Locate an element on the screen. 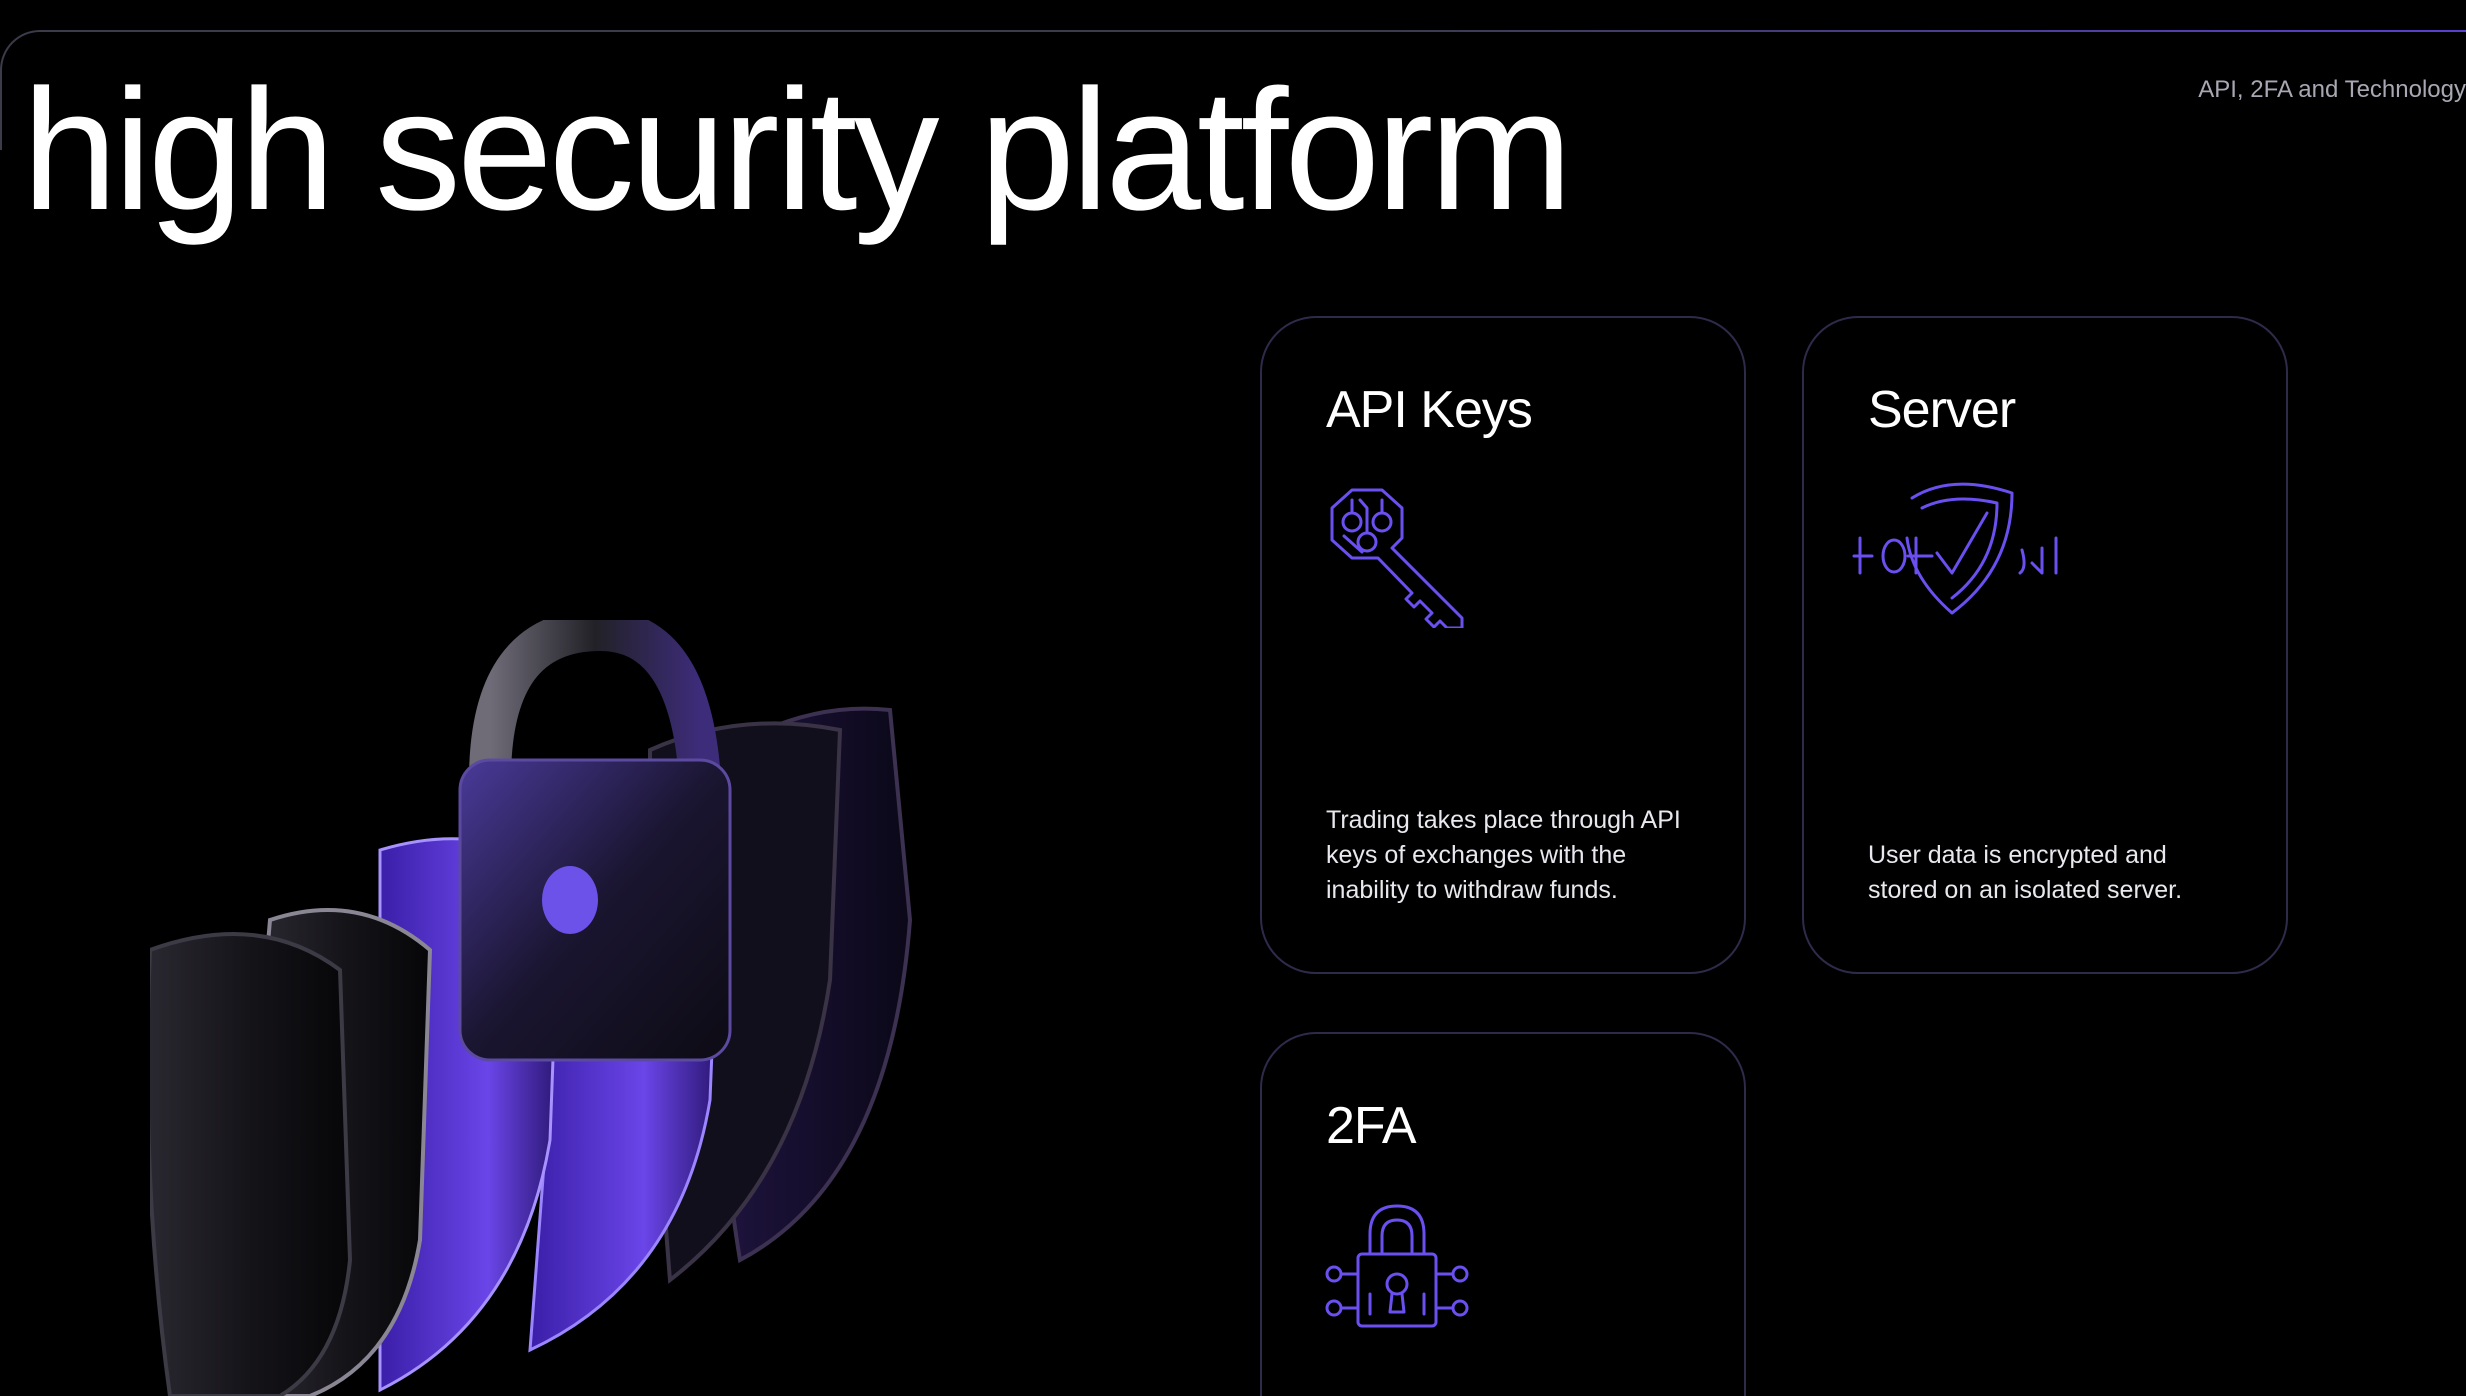  shield-binary-icon is located at coordinates (1957, 553).